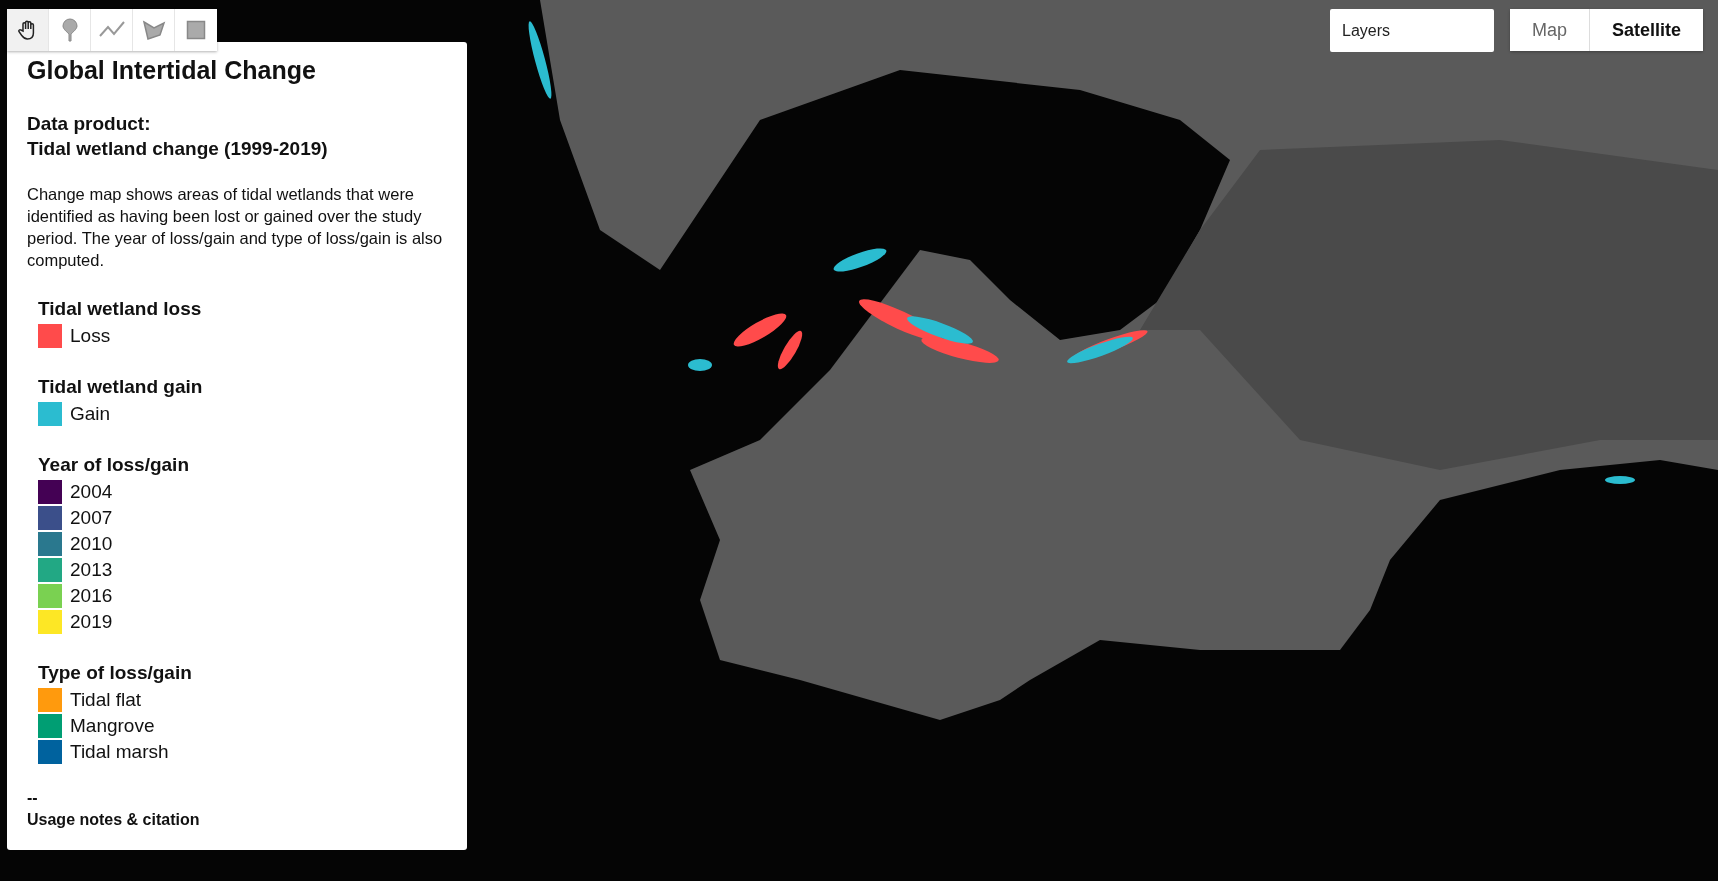 This screenshot has height=881, width=1718. Describe the element at coordinates (235, 227) in the screenshot. I see `description-text: Change map shows areas of tidal wetlands that were identified as having been lost or gained over the study period. The year of loss/gain and type of loss/gain is also computed.` at that location.